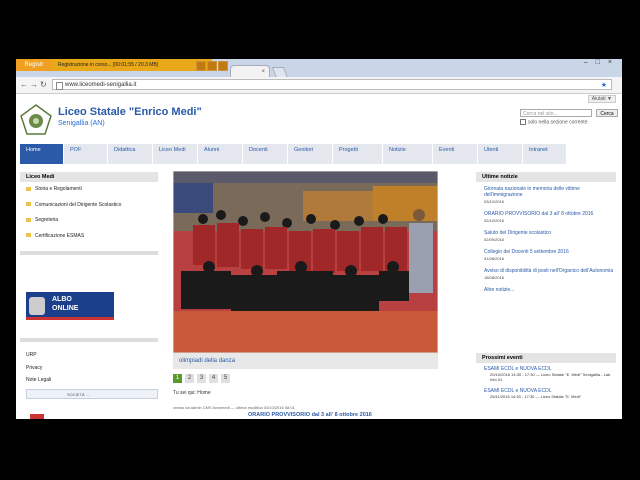  What do you see at coordinates (73, 241) in the screenshot?
I see `left-menu-item: Certificazione ESMAS` at bounding box center [73, 241].